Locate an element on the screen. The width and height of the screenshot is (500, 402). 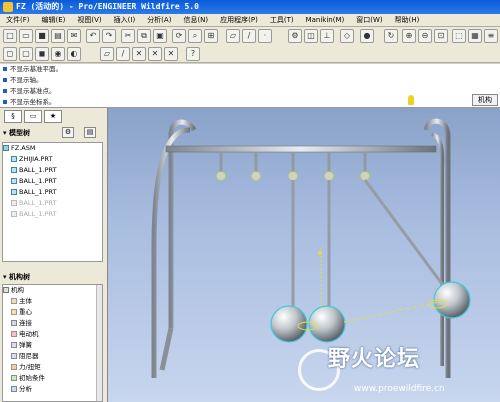
tree-item: 初始条件 is located at coordinates (52, 378).